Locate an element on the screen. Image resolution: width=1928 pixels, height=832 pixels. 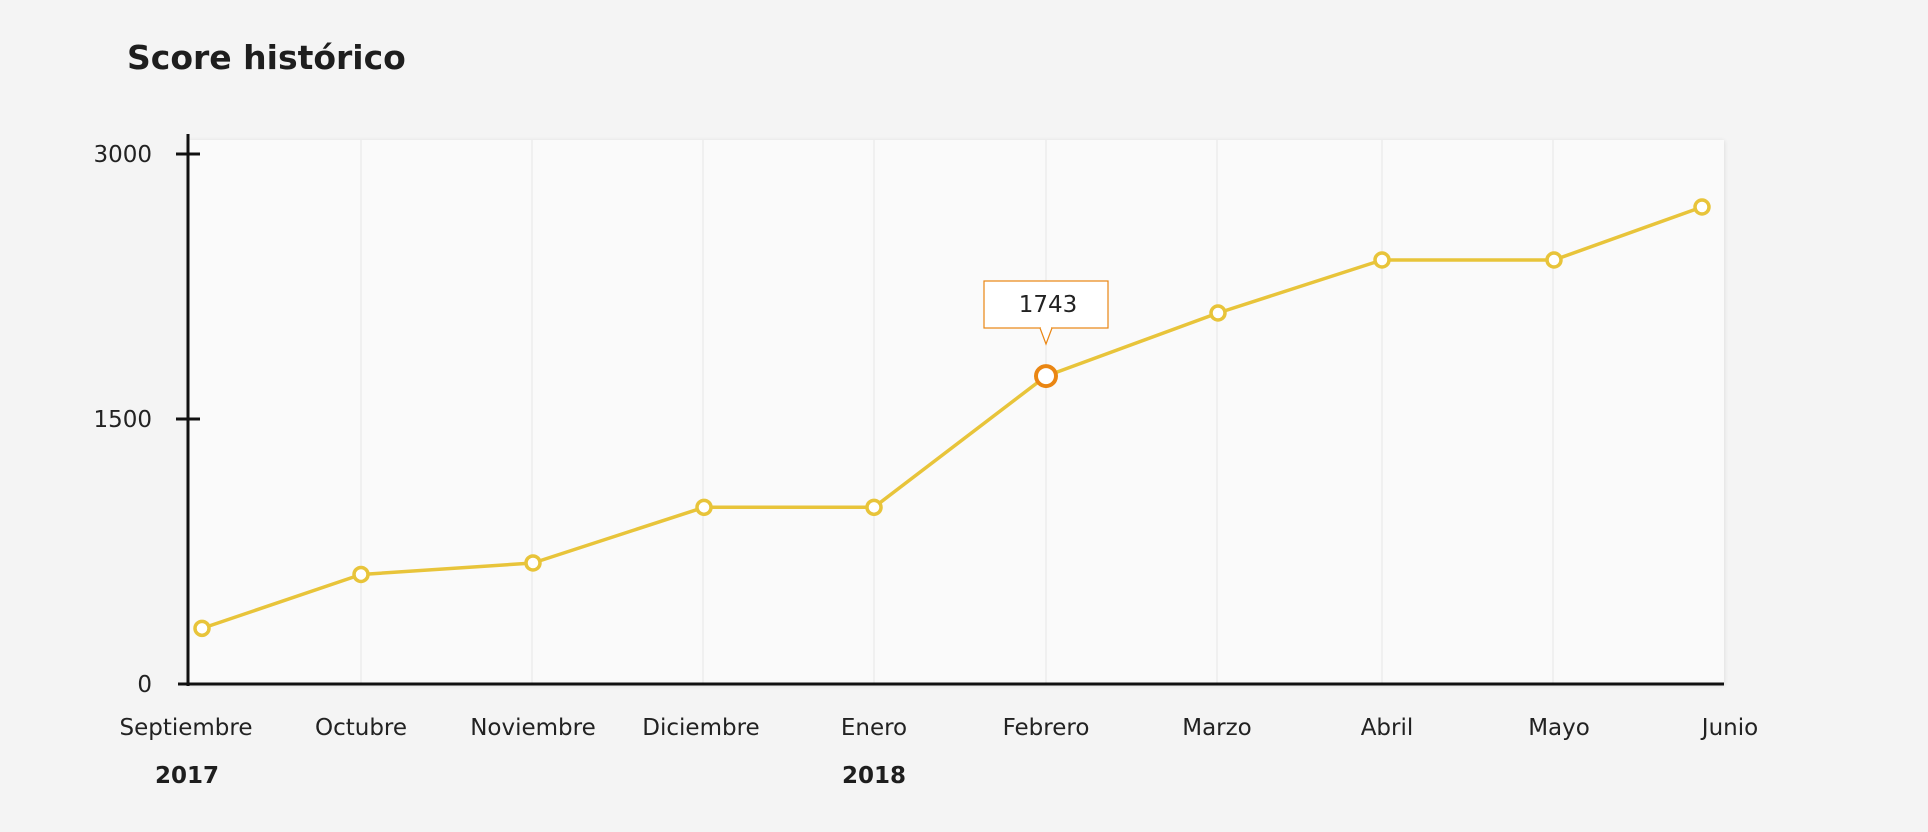
x-tick-label: Marzo is located at coordinates (1217, 728).